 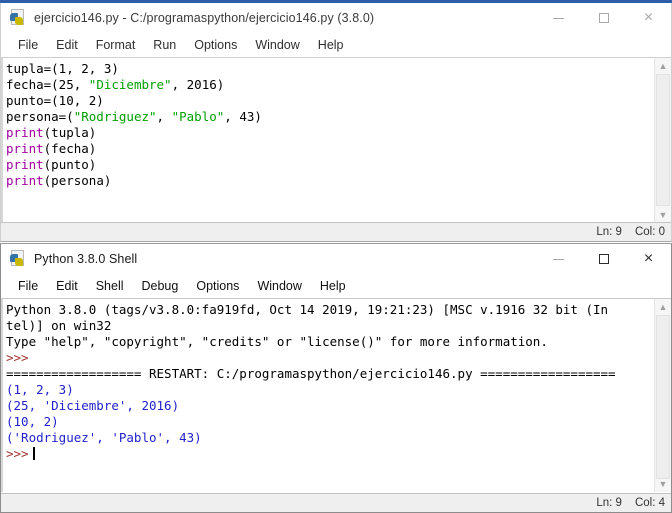 I want to click on editor-code-token: punto=(10, 2), so click(x=55, y=100).